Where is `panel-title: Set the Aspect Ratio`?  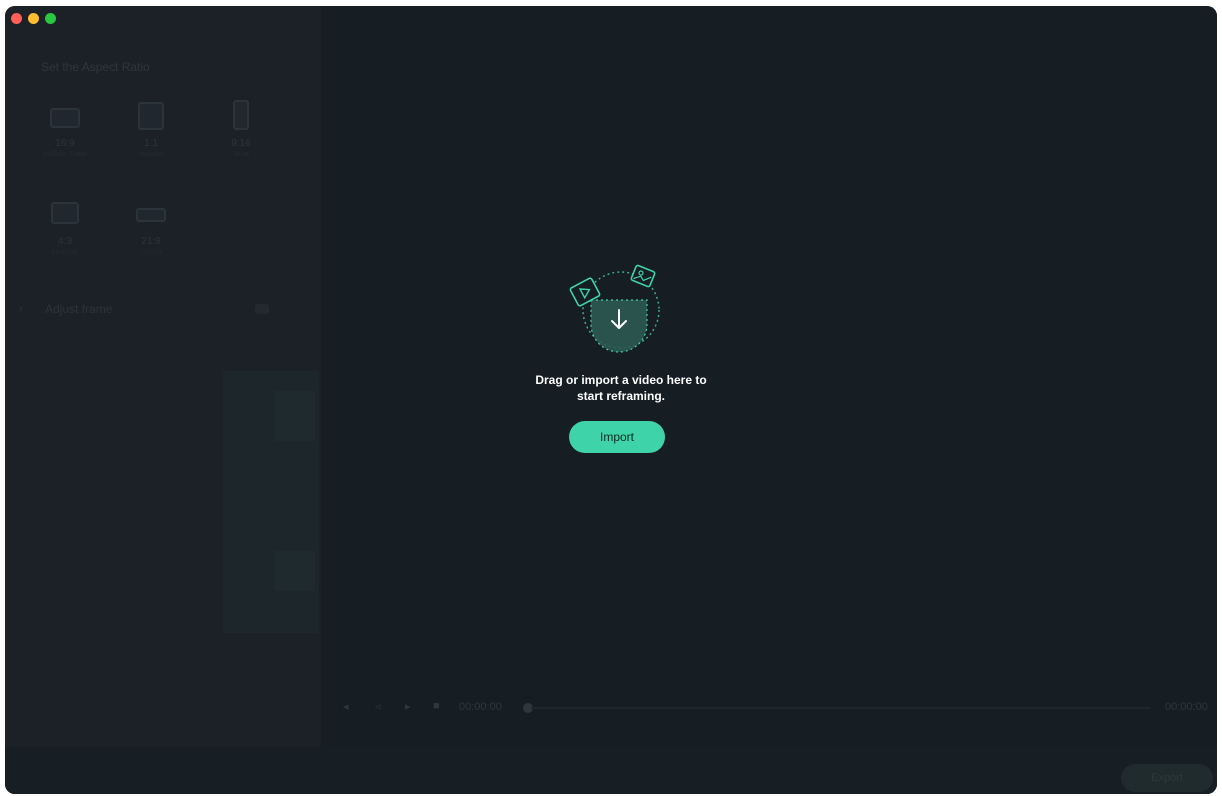
panel-title: Set the Aspect Ratio is located at coordinates (95, 67).